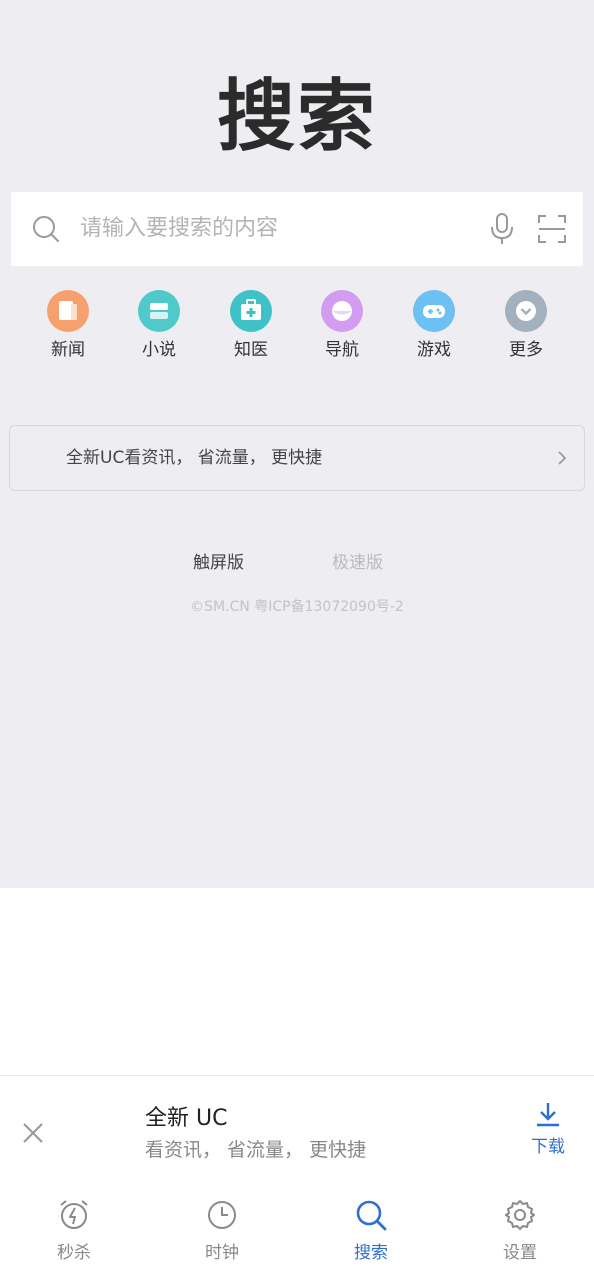 Image resolution: width=594 pixels, height=1280 pixels. What do you see at coordinates (186, 1118) in the screenshot?
I see `banner-title: 全新 UC` at bounding box center [186, 1118].